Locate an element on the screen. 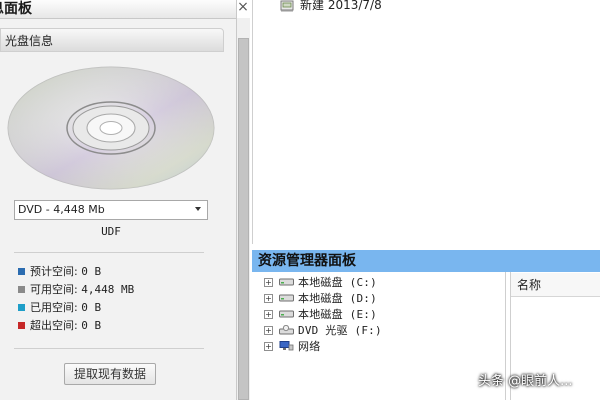 This screenshot has height=400, width=600. info-panel-title: 息面板 is located at coordinates (118, 9).